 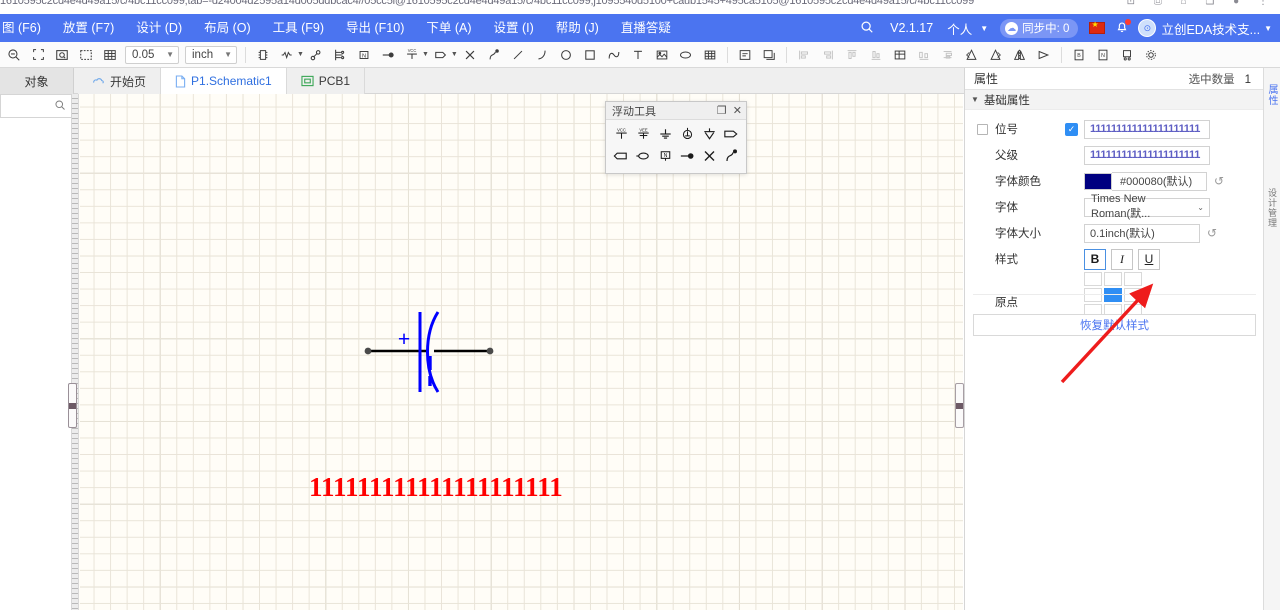 What do you see at coordinates (441, 55) in the screenshot?
I see `port-icon` at bounding box center [441, 55].